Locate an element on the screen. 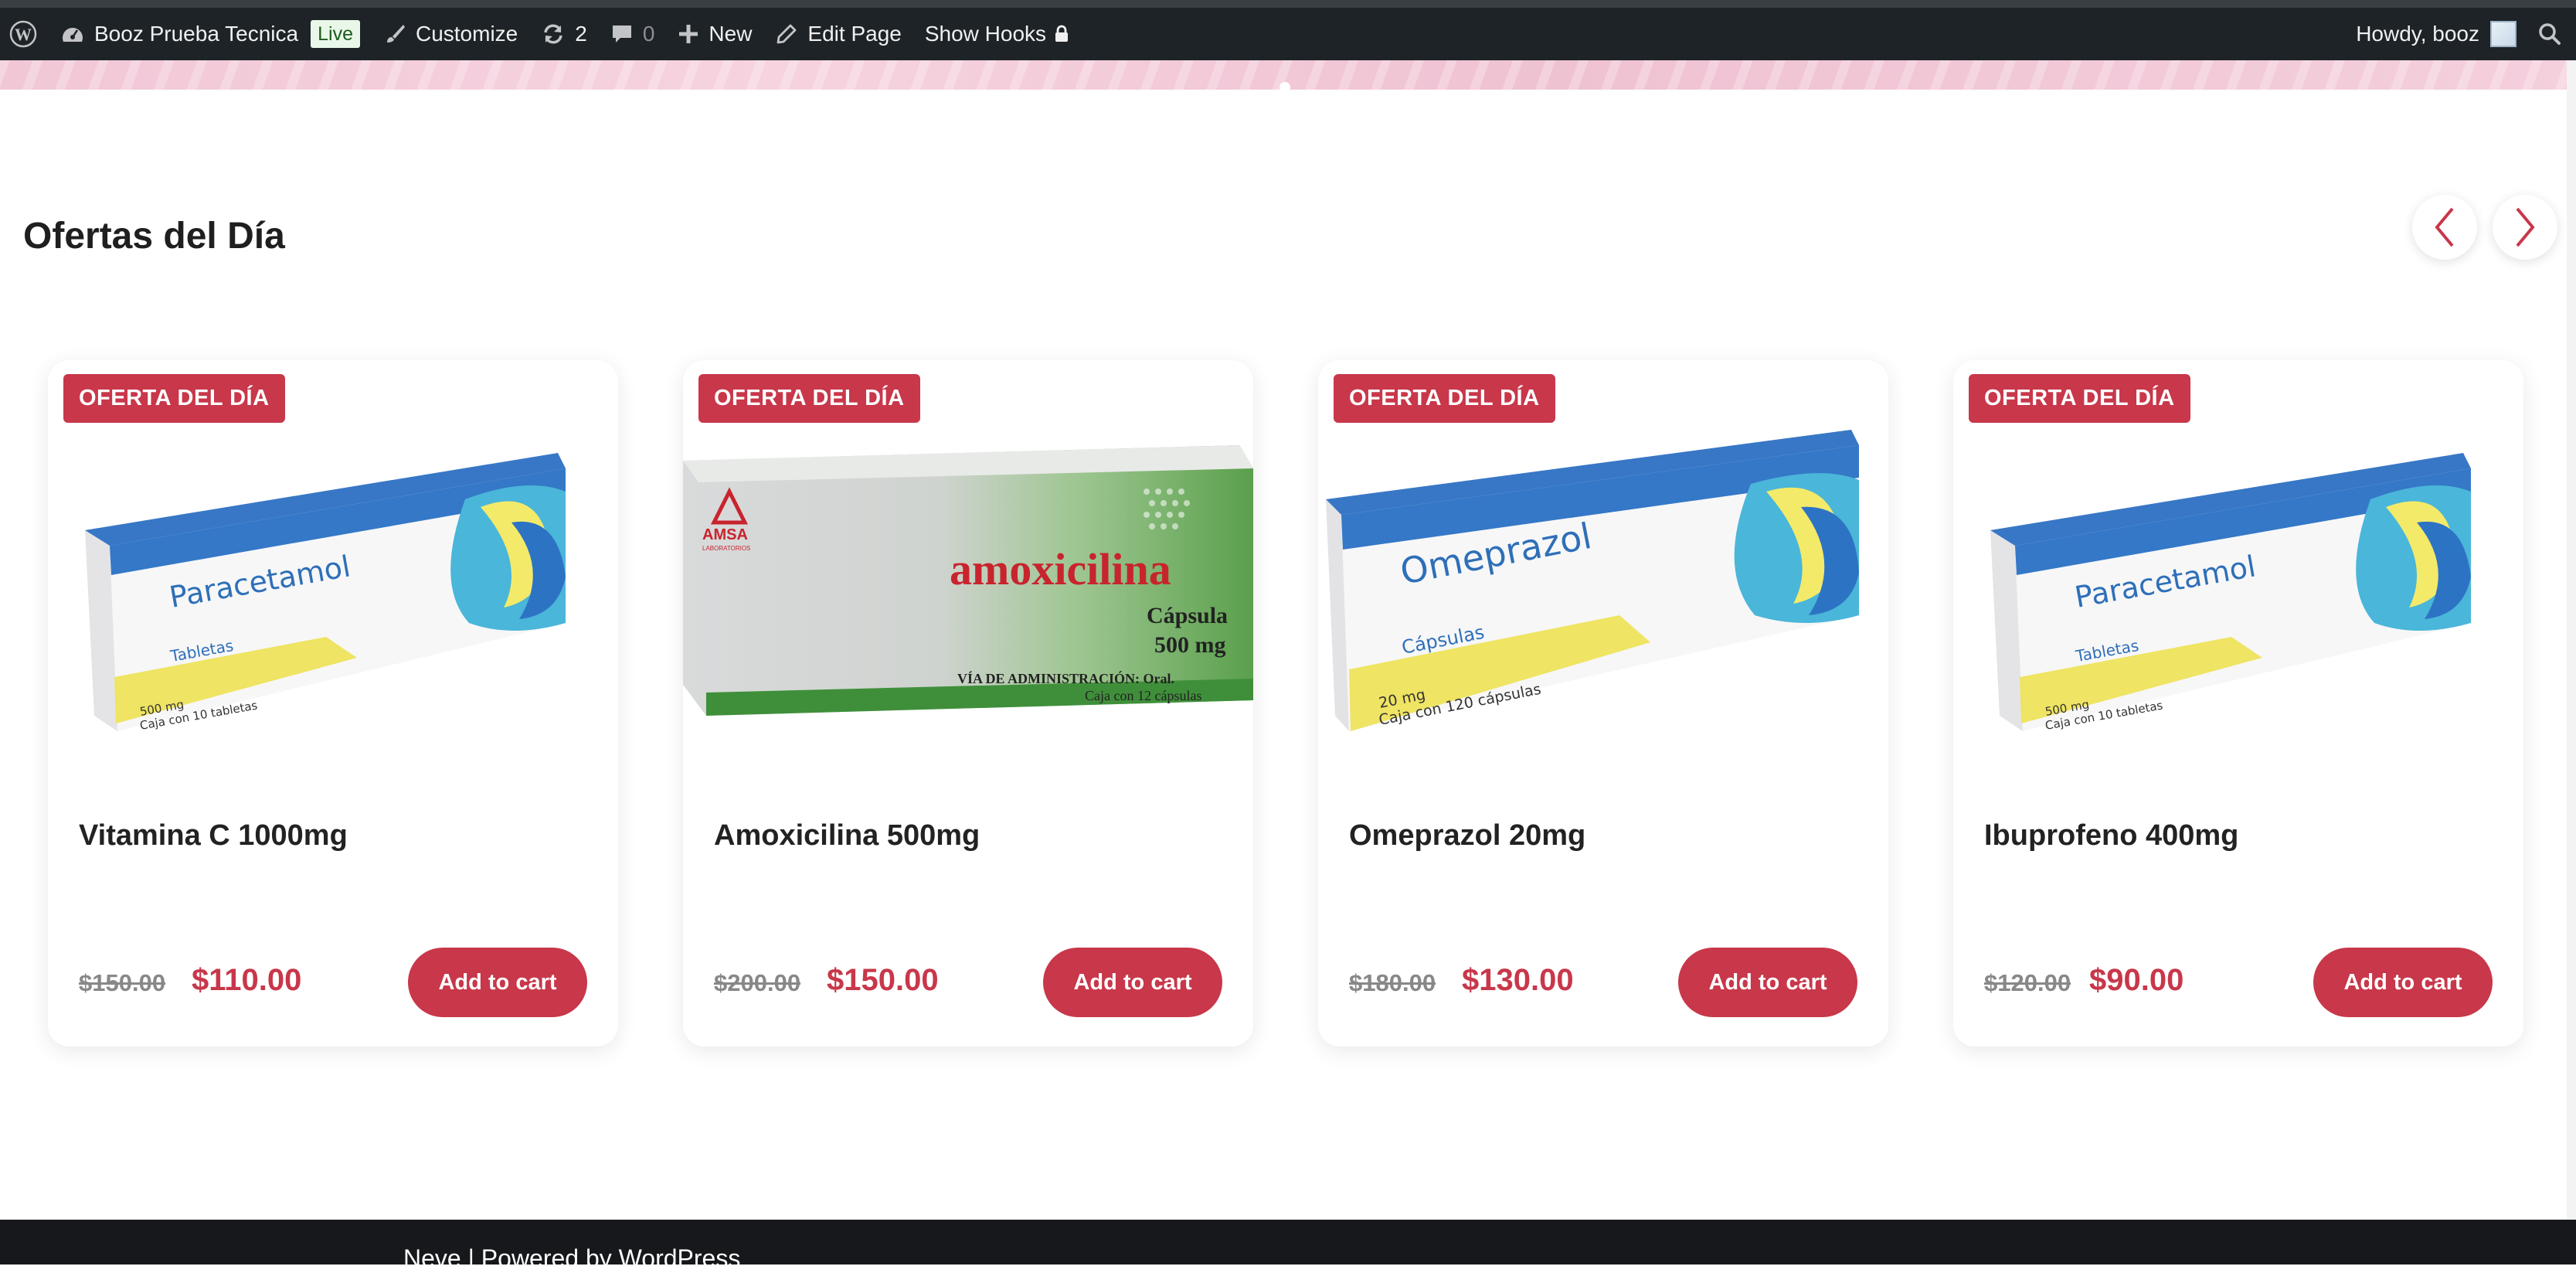 Image resolution: width=2576 pixels, height=1273 pixels. box-maker-sub-text: LABORATORIOS is located at coordinates (726, 548).